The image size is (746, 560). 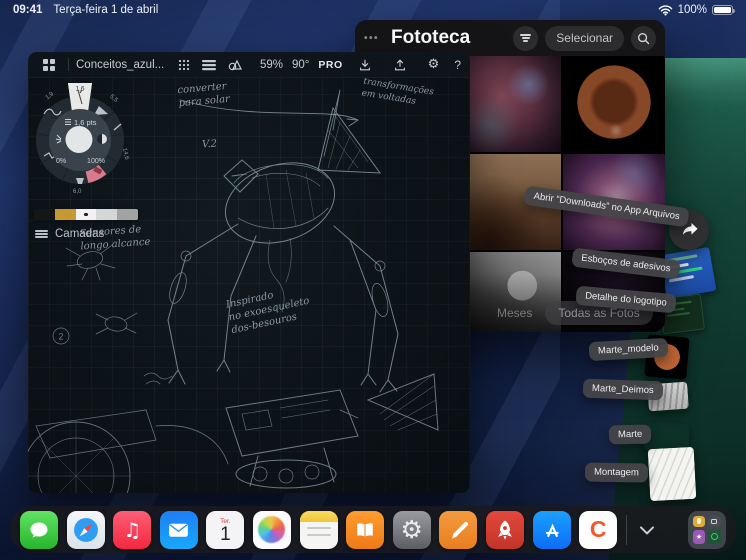 I want to click on clock: 09:41, so click(x=28, y=10).